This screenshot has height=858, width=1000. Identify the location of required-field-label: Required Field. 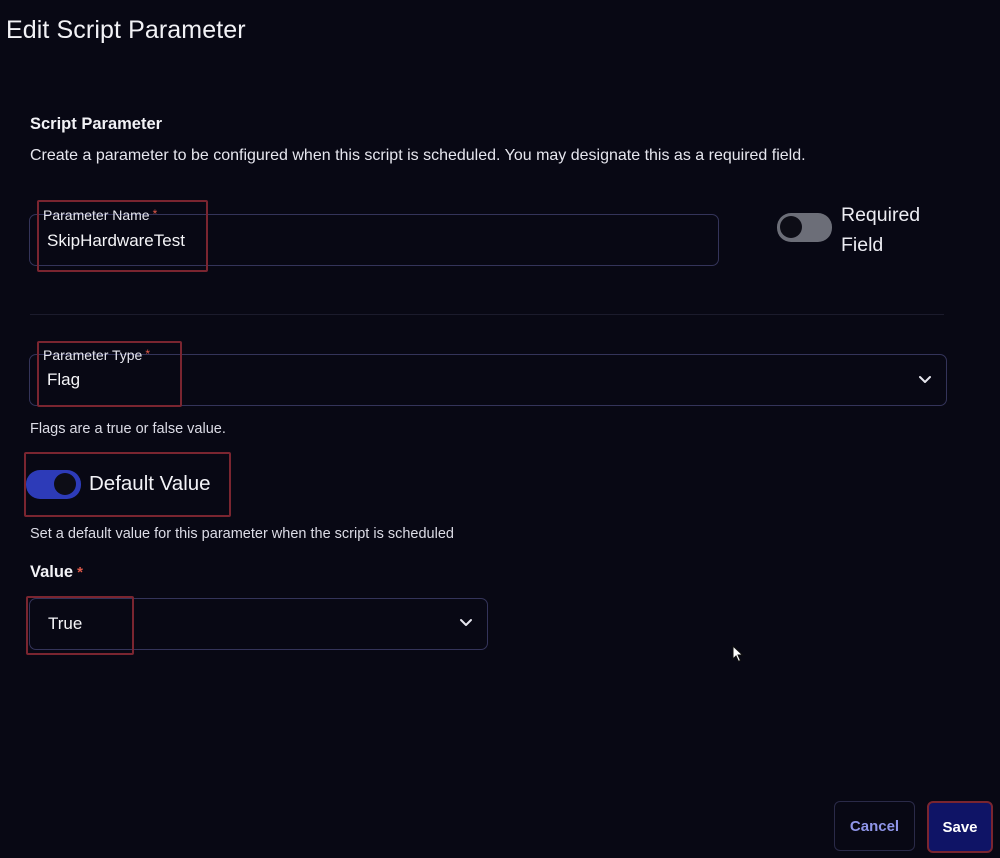
(880, 230).